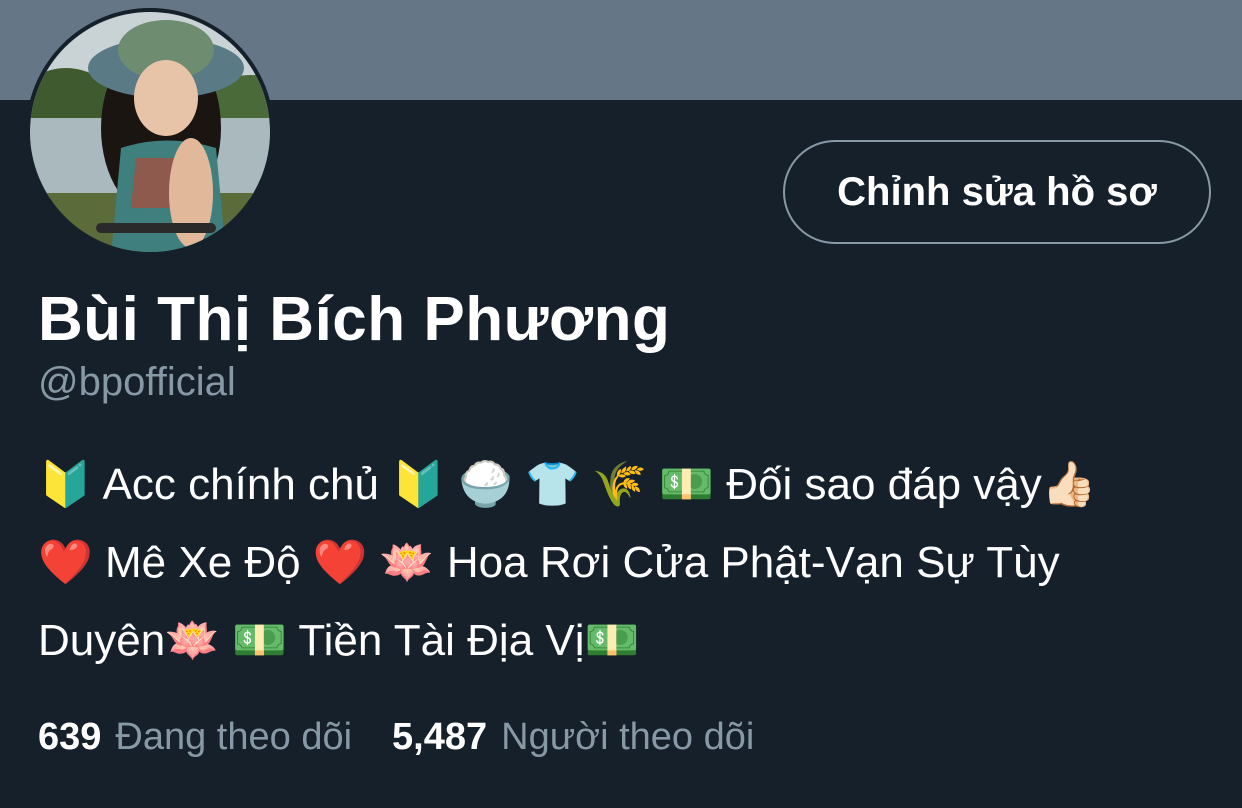 The image size is (1242, 808). I want to click on follow-stats: 639 Đang theo dõi 5,487 Người theo dõi, so click(416, 737).